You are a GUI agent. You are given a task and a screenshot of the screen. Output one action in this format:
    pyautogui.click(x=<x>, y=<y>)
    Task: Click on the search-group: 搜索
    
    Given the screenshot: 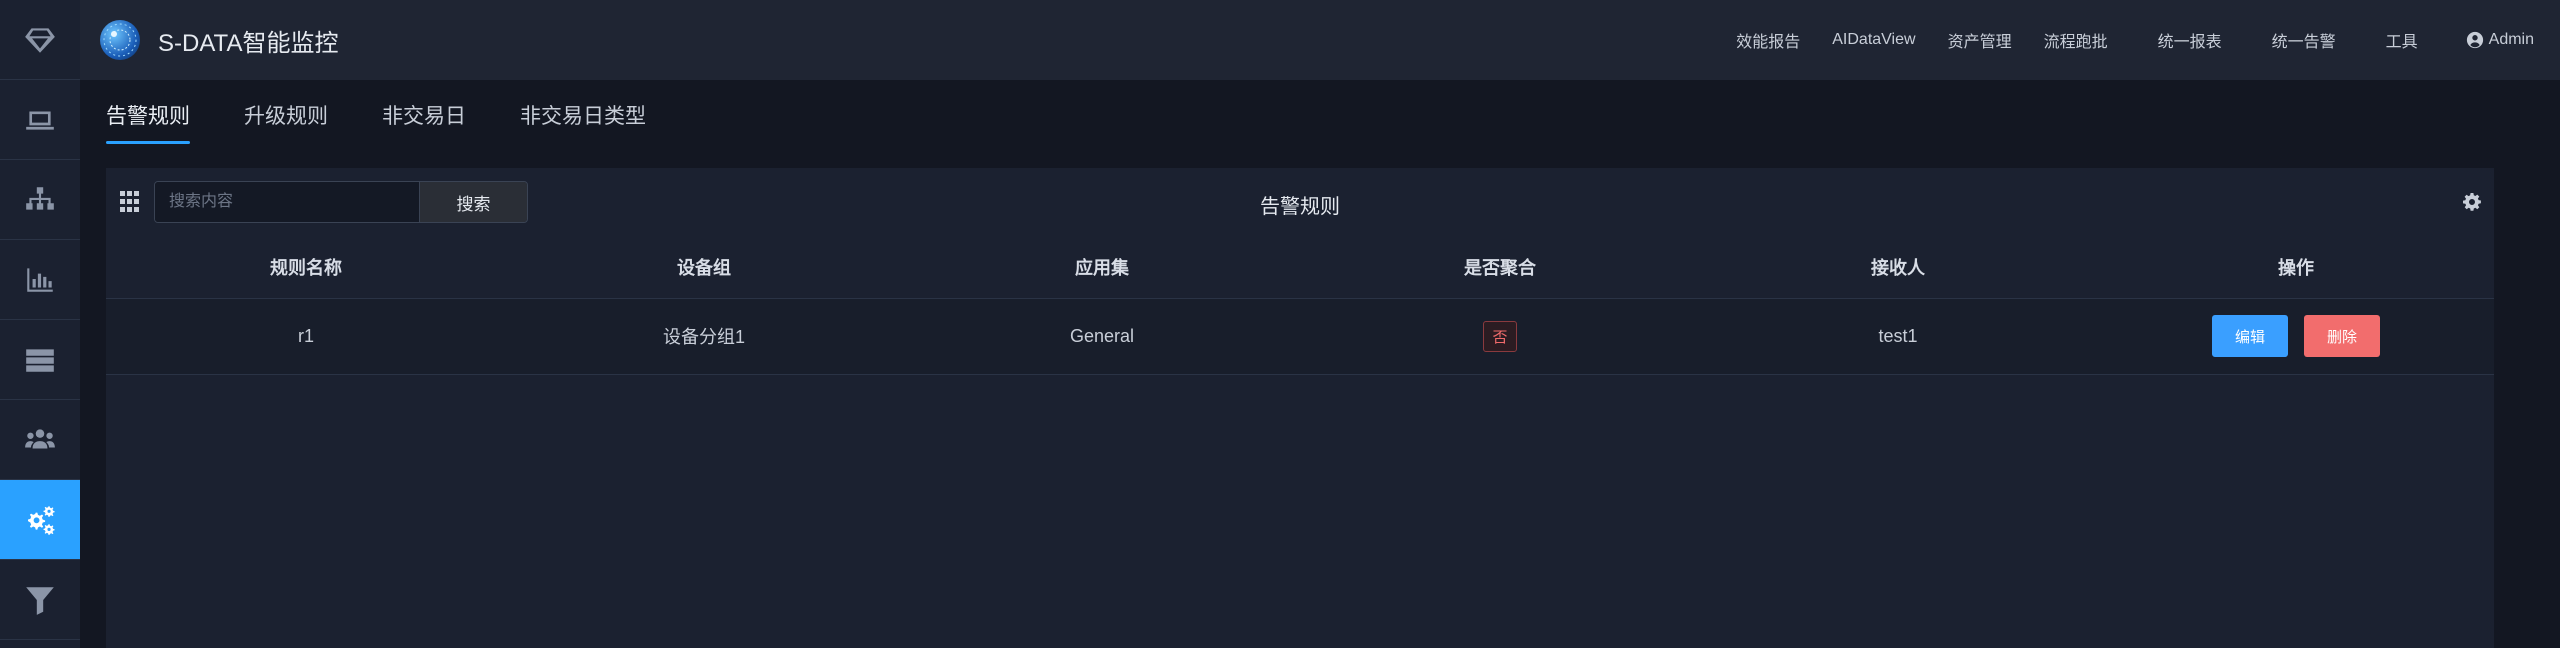 What is the action you would take?
    pyautogui.click(x=341, y=202)
    